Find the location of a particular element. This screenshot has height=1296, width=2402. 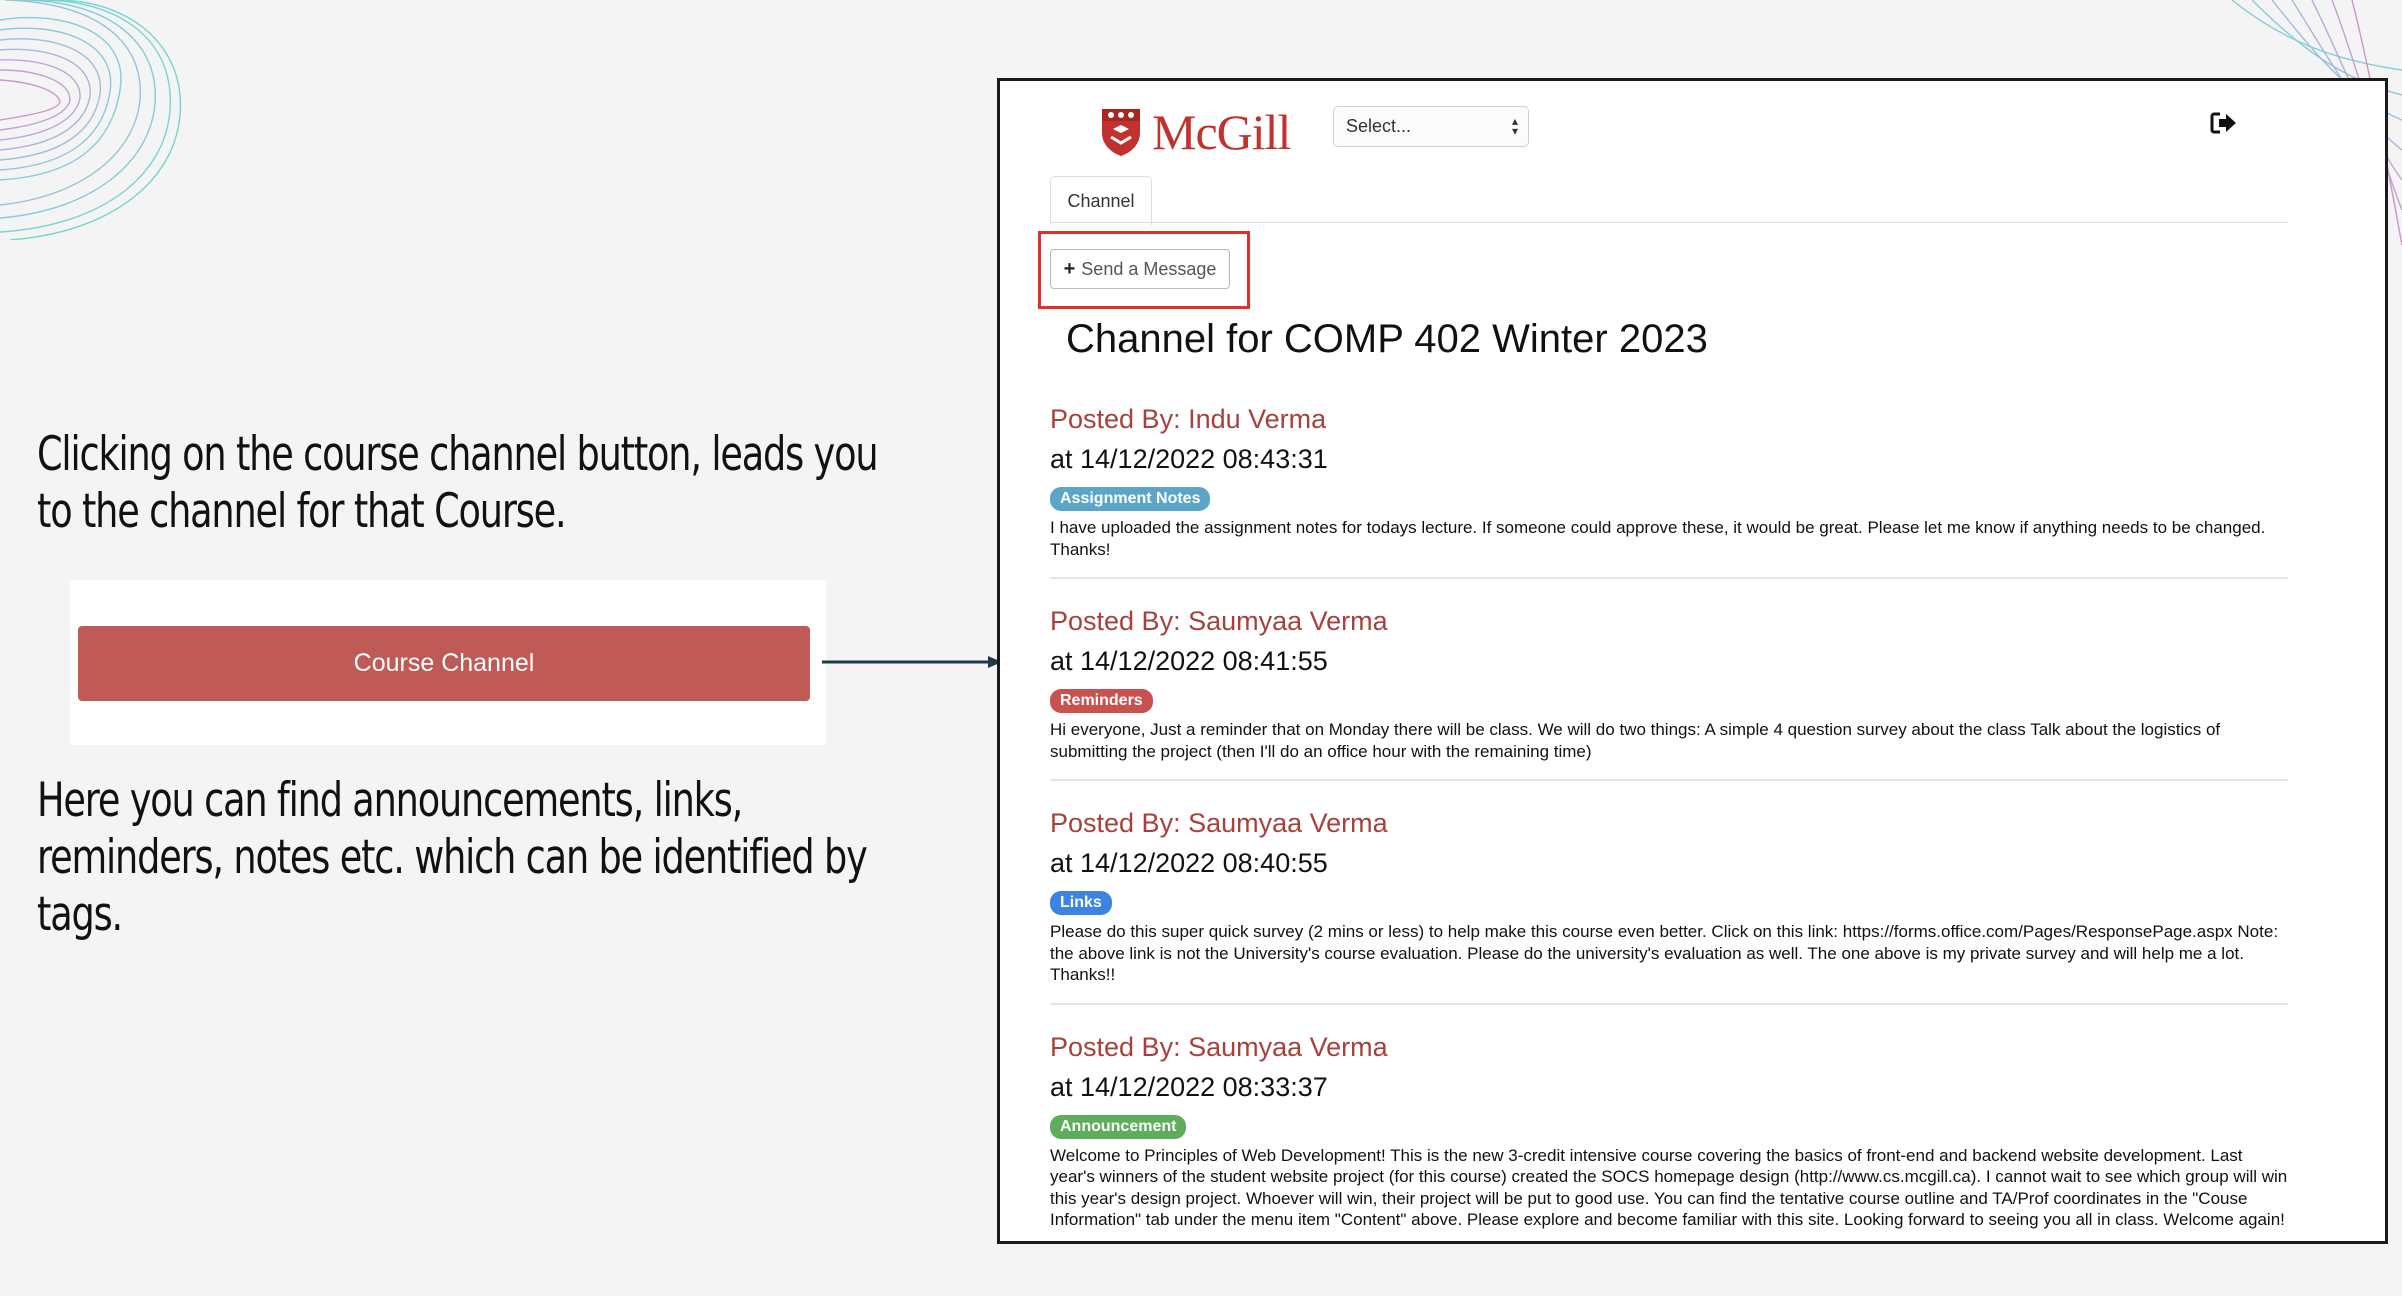

tab-channel: Channel is located at coordinates (1101, 200).